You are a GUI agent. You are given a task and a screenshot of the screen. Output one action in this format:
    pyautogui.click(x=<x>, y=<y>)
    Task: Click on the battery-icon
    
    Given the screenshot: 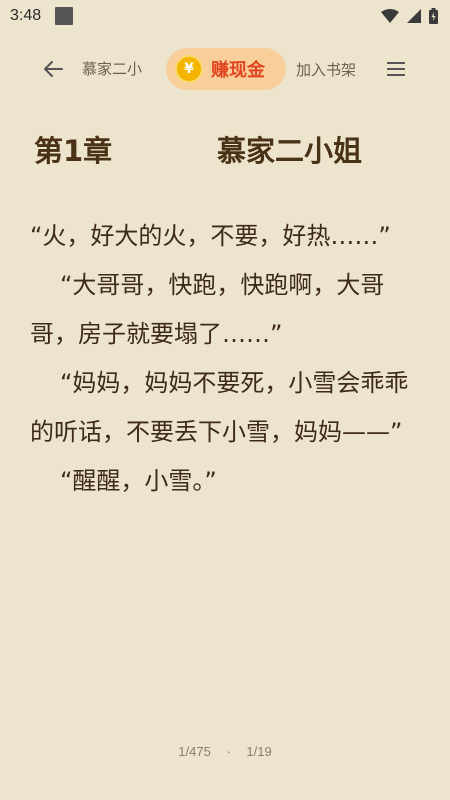 What is the action you would take?
    pyautogui.click(x=433, y=16)
    